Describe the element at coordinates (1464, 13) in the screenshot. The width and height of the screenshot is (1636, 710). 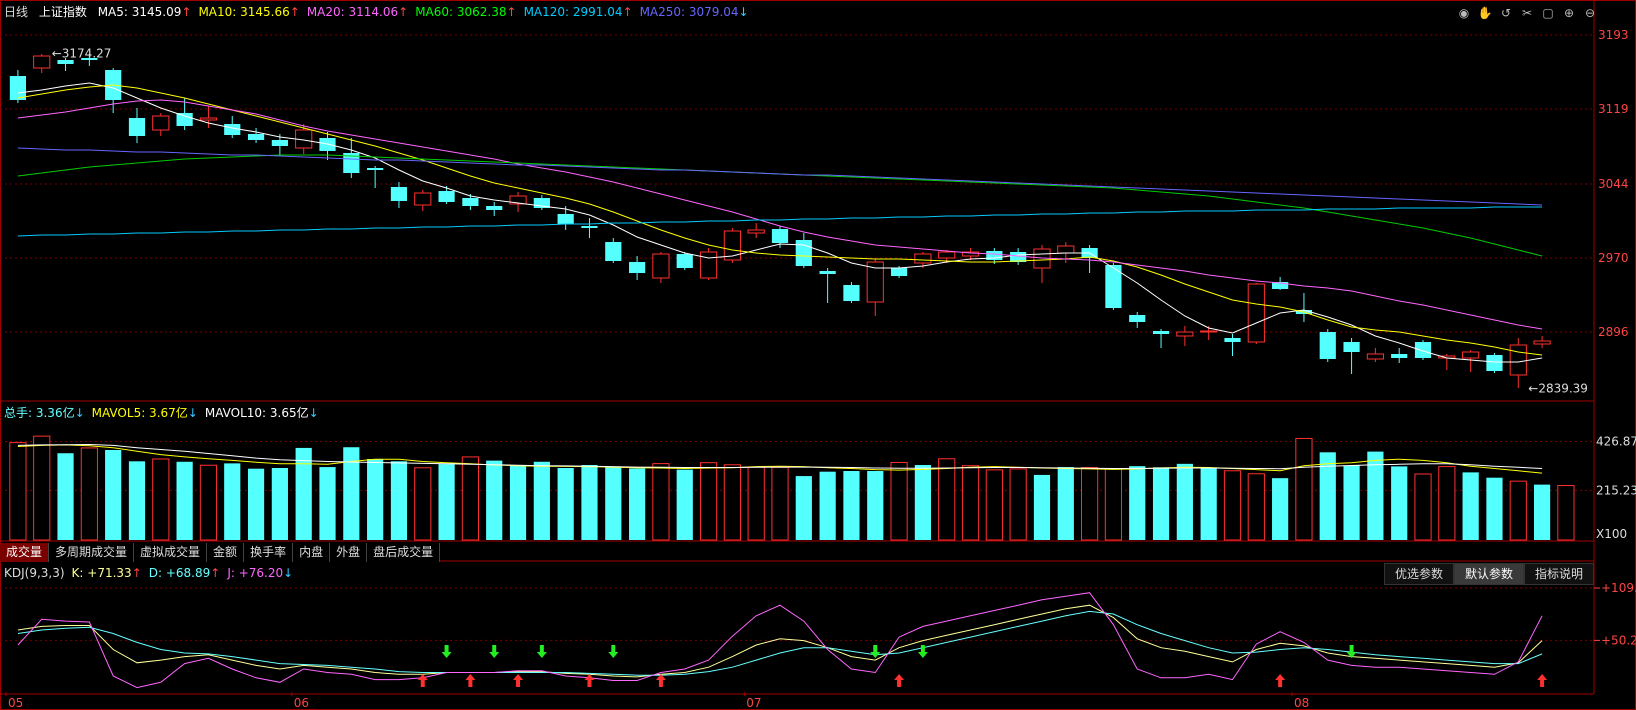
I see `eye-icon: ◉` at that location.